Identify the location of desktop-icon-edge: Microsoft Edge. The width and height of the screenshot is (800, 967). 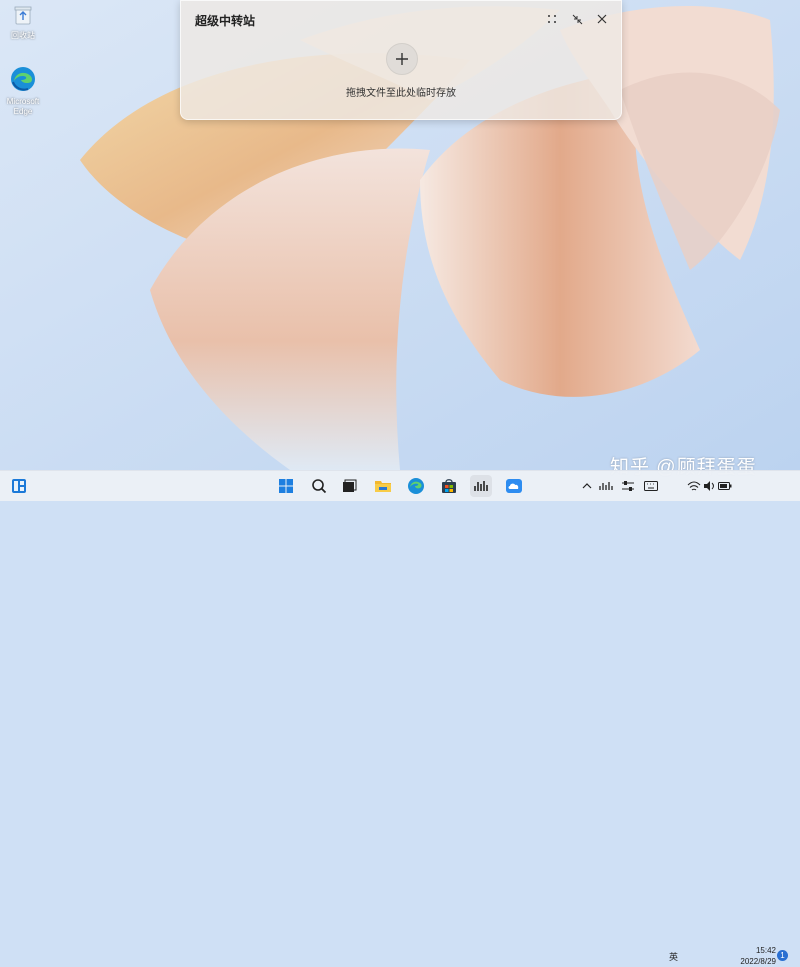
(23, 91).